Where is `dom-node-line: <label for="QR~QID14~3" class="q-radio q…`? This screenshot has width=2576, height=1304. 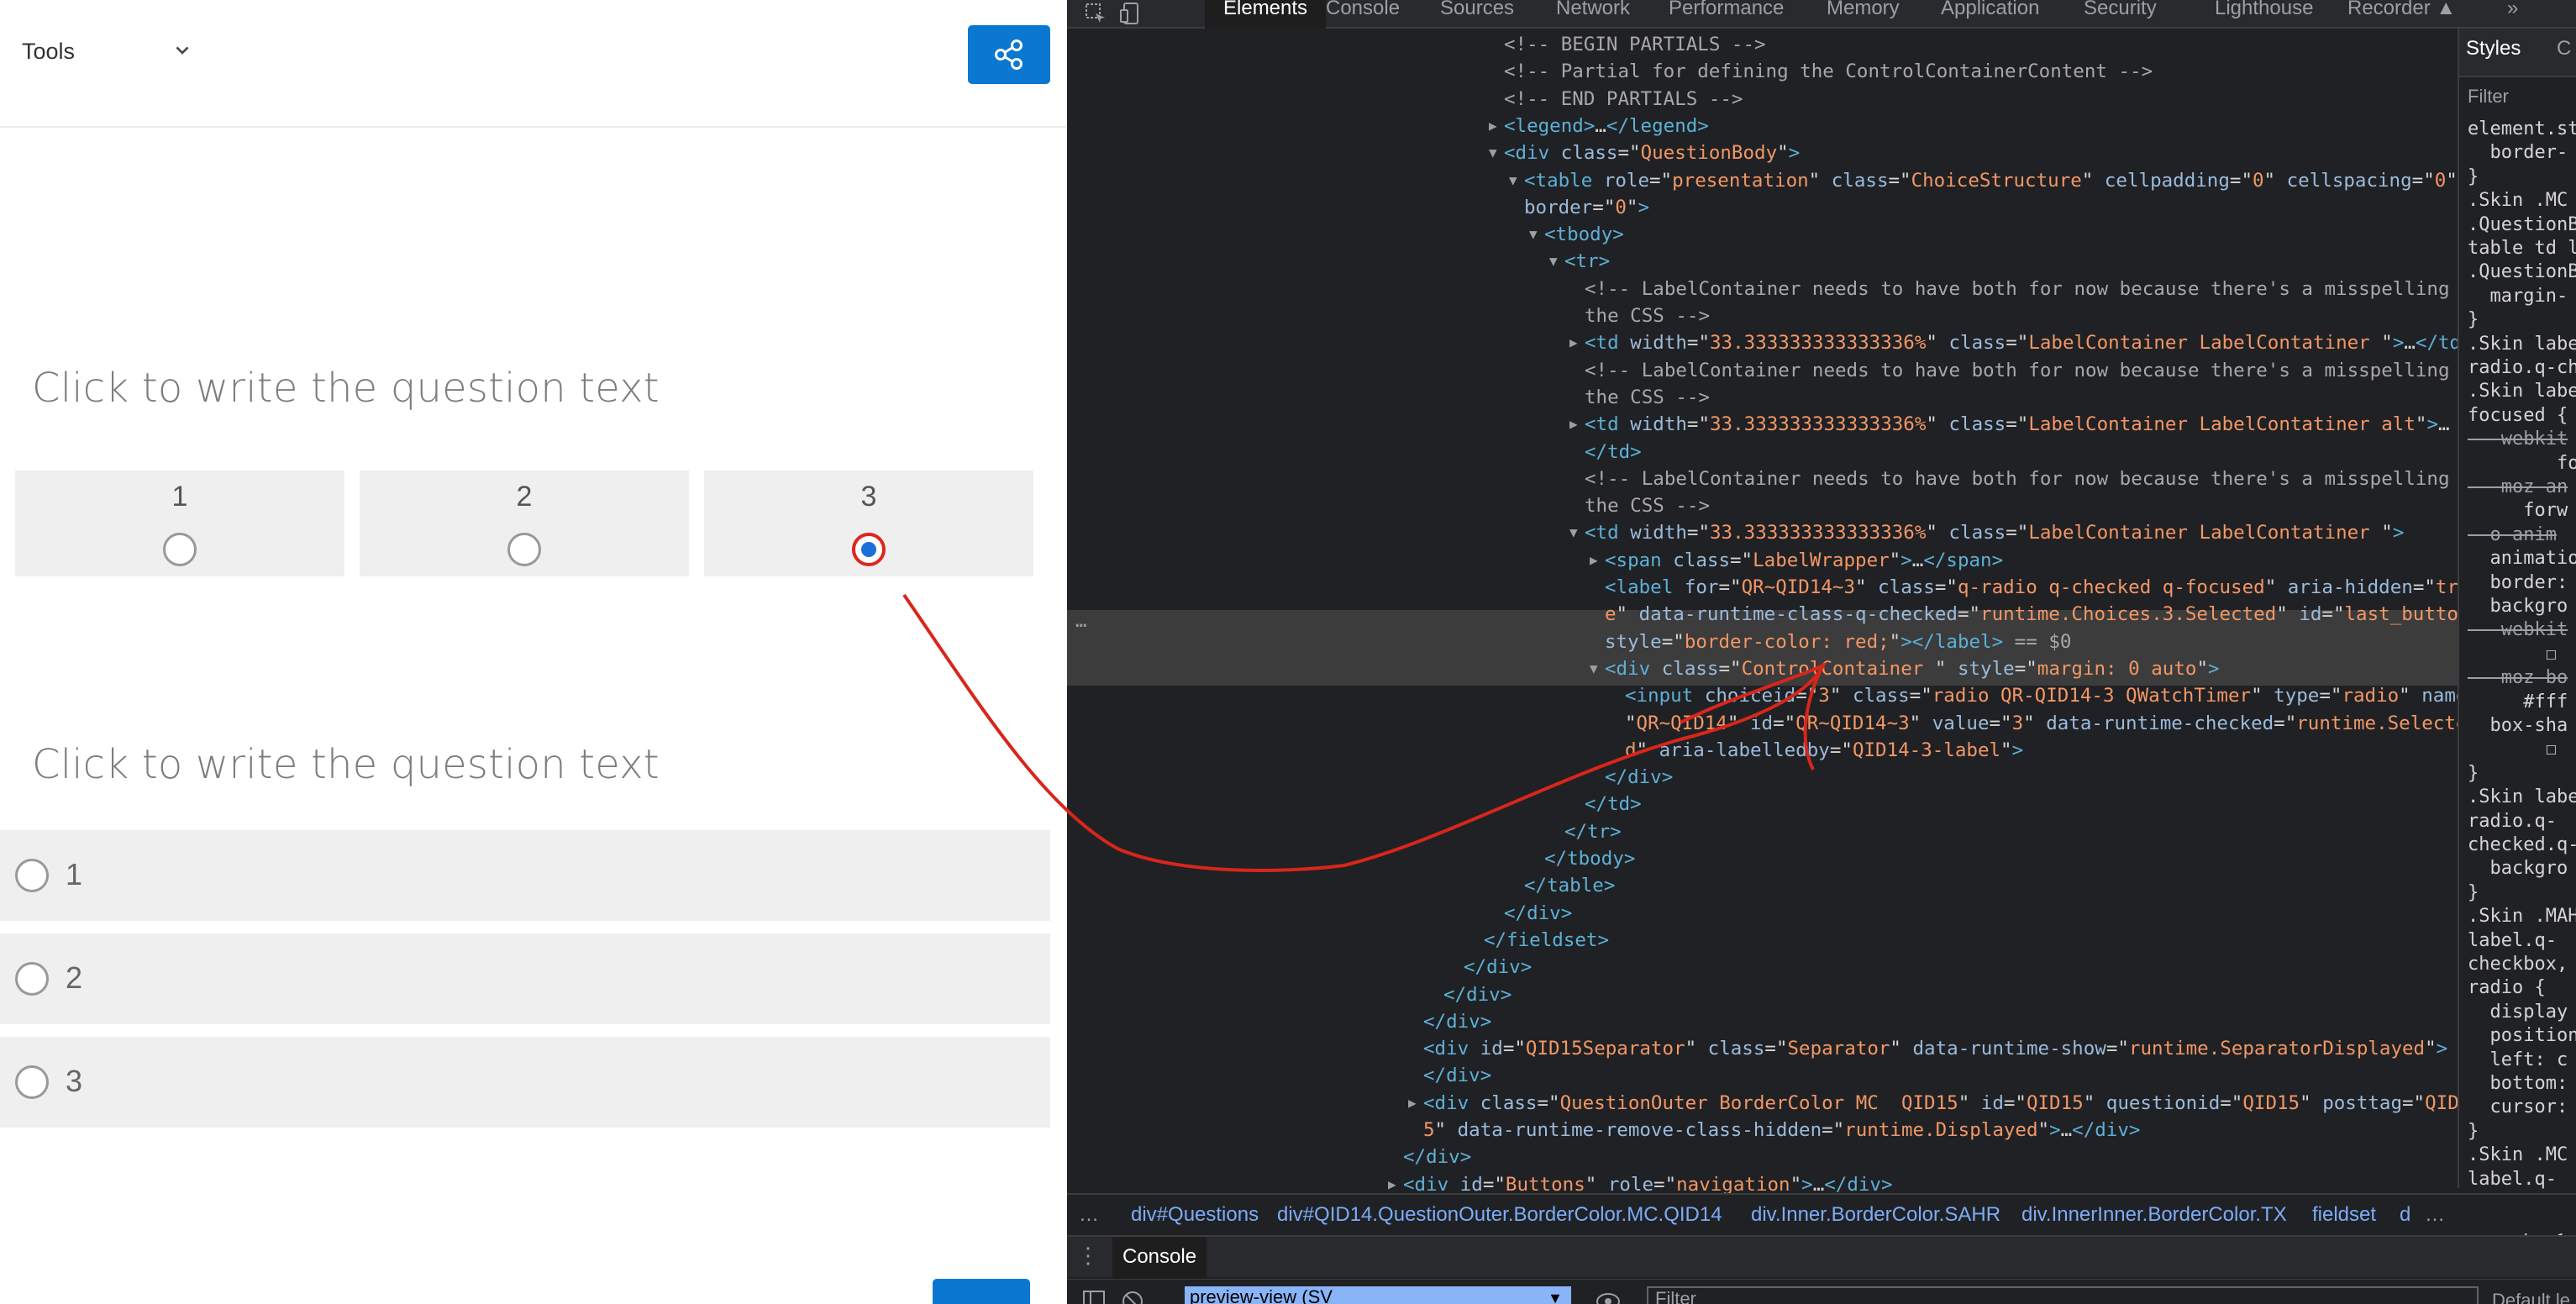 dom-node-line: <label for="QR~QID14~3" class="q-radio q… is located at coordinates (2038, 587).